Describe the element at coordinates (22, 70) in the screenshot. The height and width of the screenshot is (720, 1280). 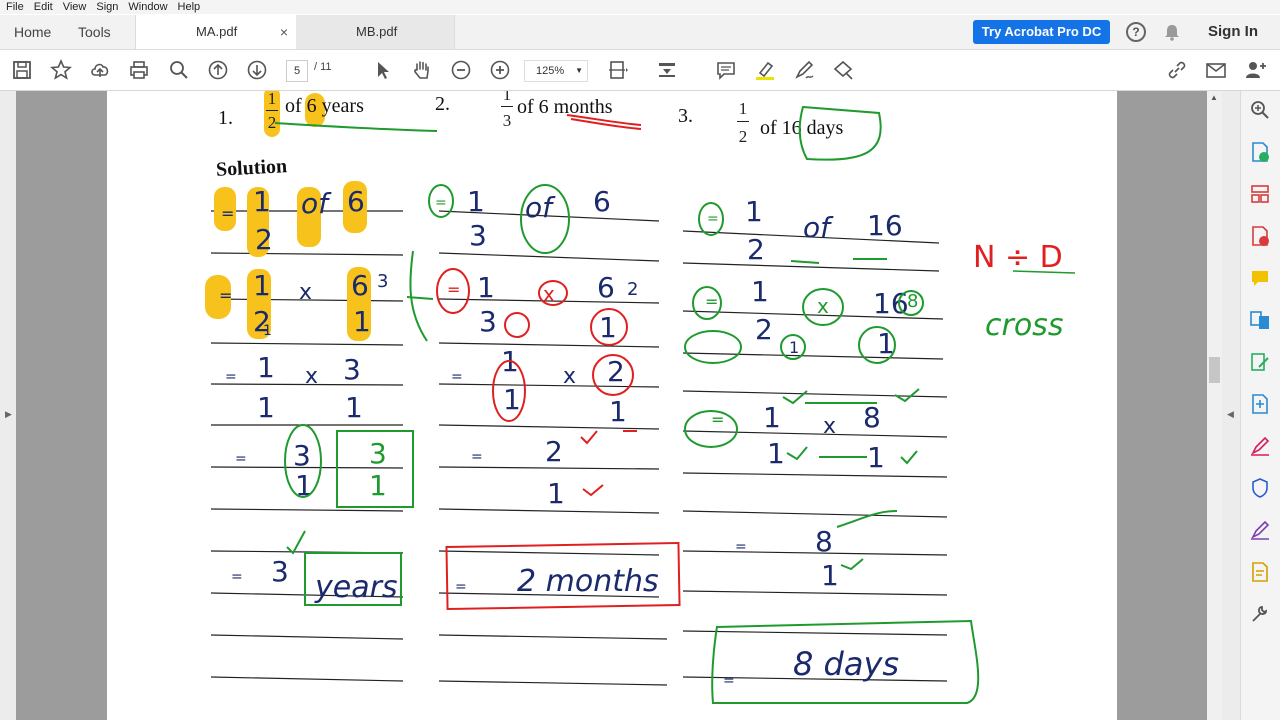
I see `save-icon` at that location.